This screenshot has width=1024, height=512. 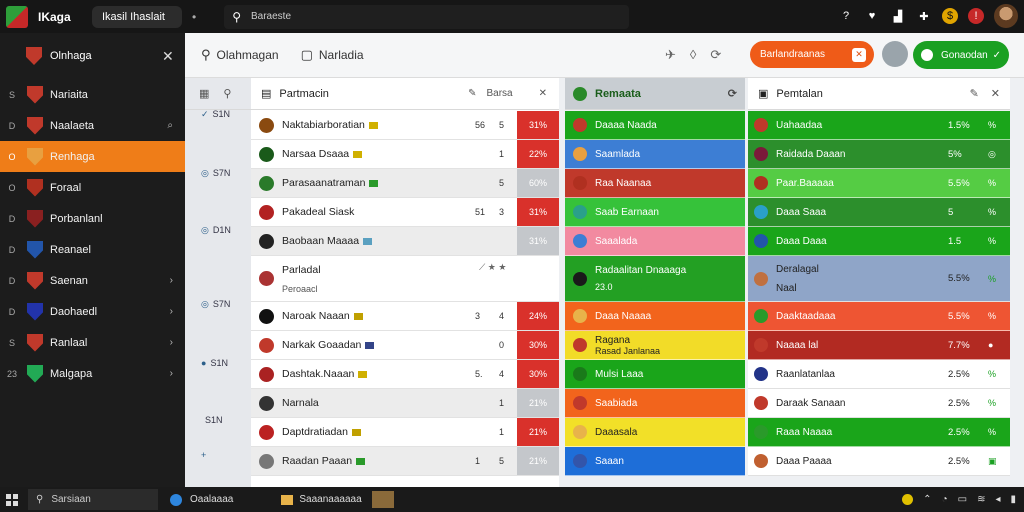 What do you see at coordinates (405, 212) in the screenshot?
I see `table-row: Pakadeal Siask 51 3 31%` at bounding box center [405, 212].